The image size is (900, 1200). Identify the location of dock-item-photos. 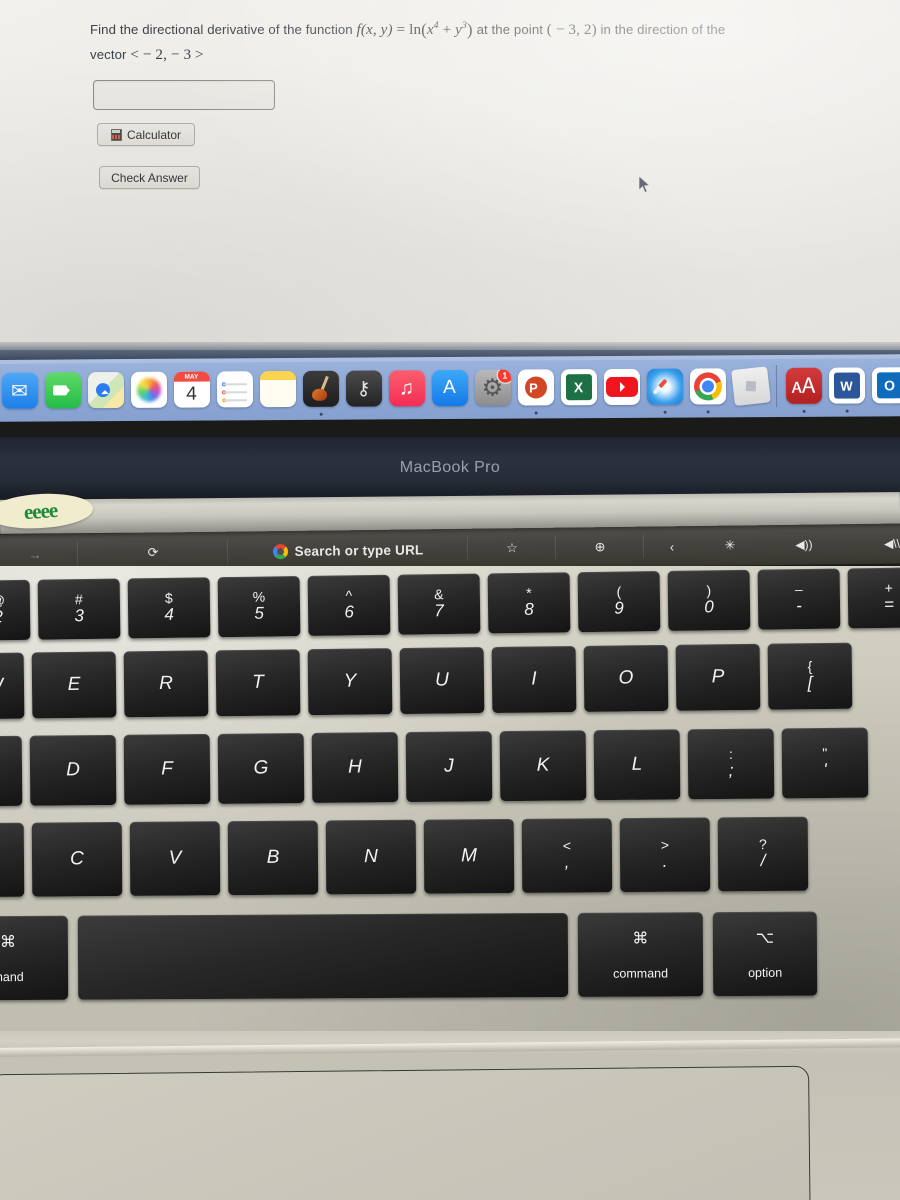
(148, 390).